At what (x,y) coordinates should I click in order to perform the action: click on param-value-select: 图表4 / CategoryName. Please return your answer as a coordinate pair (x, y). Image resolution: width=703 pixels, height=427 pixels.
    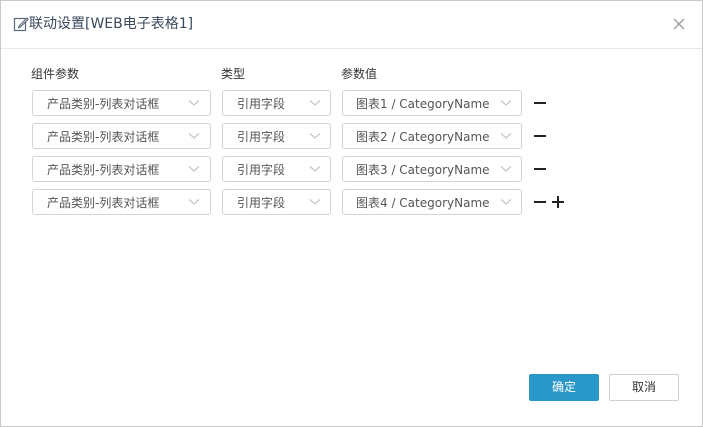
    Looking at the image, I should click on (432, 202).